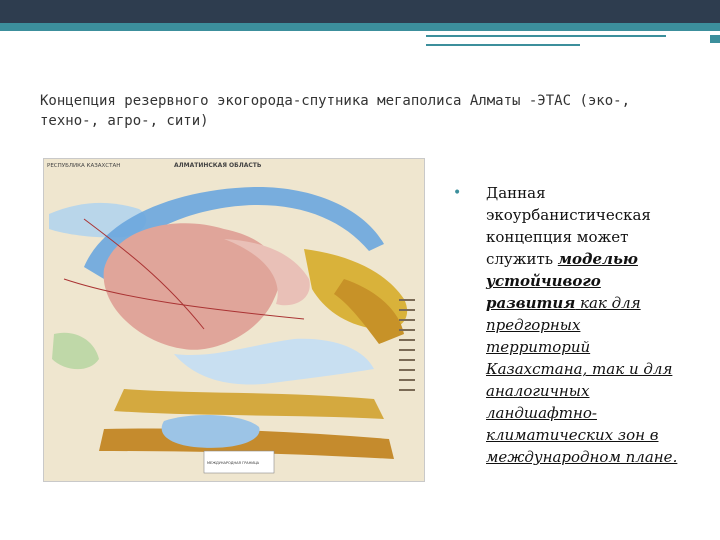  What do you see at coordinates (83, 166) in the screenshot?
I see `map-left-title: РЕСПУБЛИКА КАЗАХСТАН` at bounding box center [83, 166].